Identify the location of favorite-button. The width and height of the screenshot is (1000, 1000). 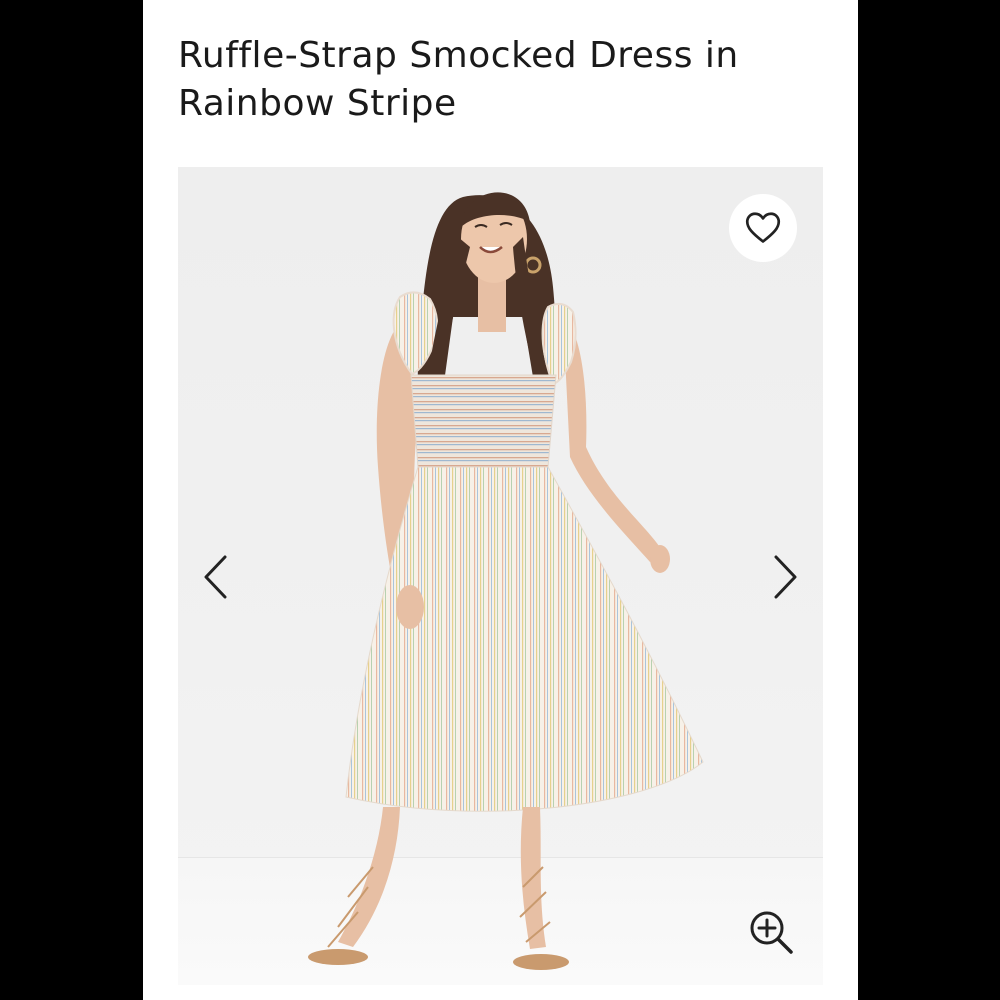
(763, 228).